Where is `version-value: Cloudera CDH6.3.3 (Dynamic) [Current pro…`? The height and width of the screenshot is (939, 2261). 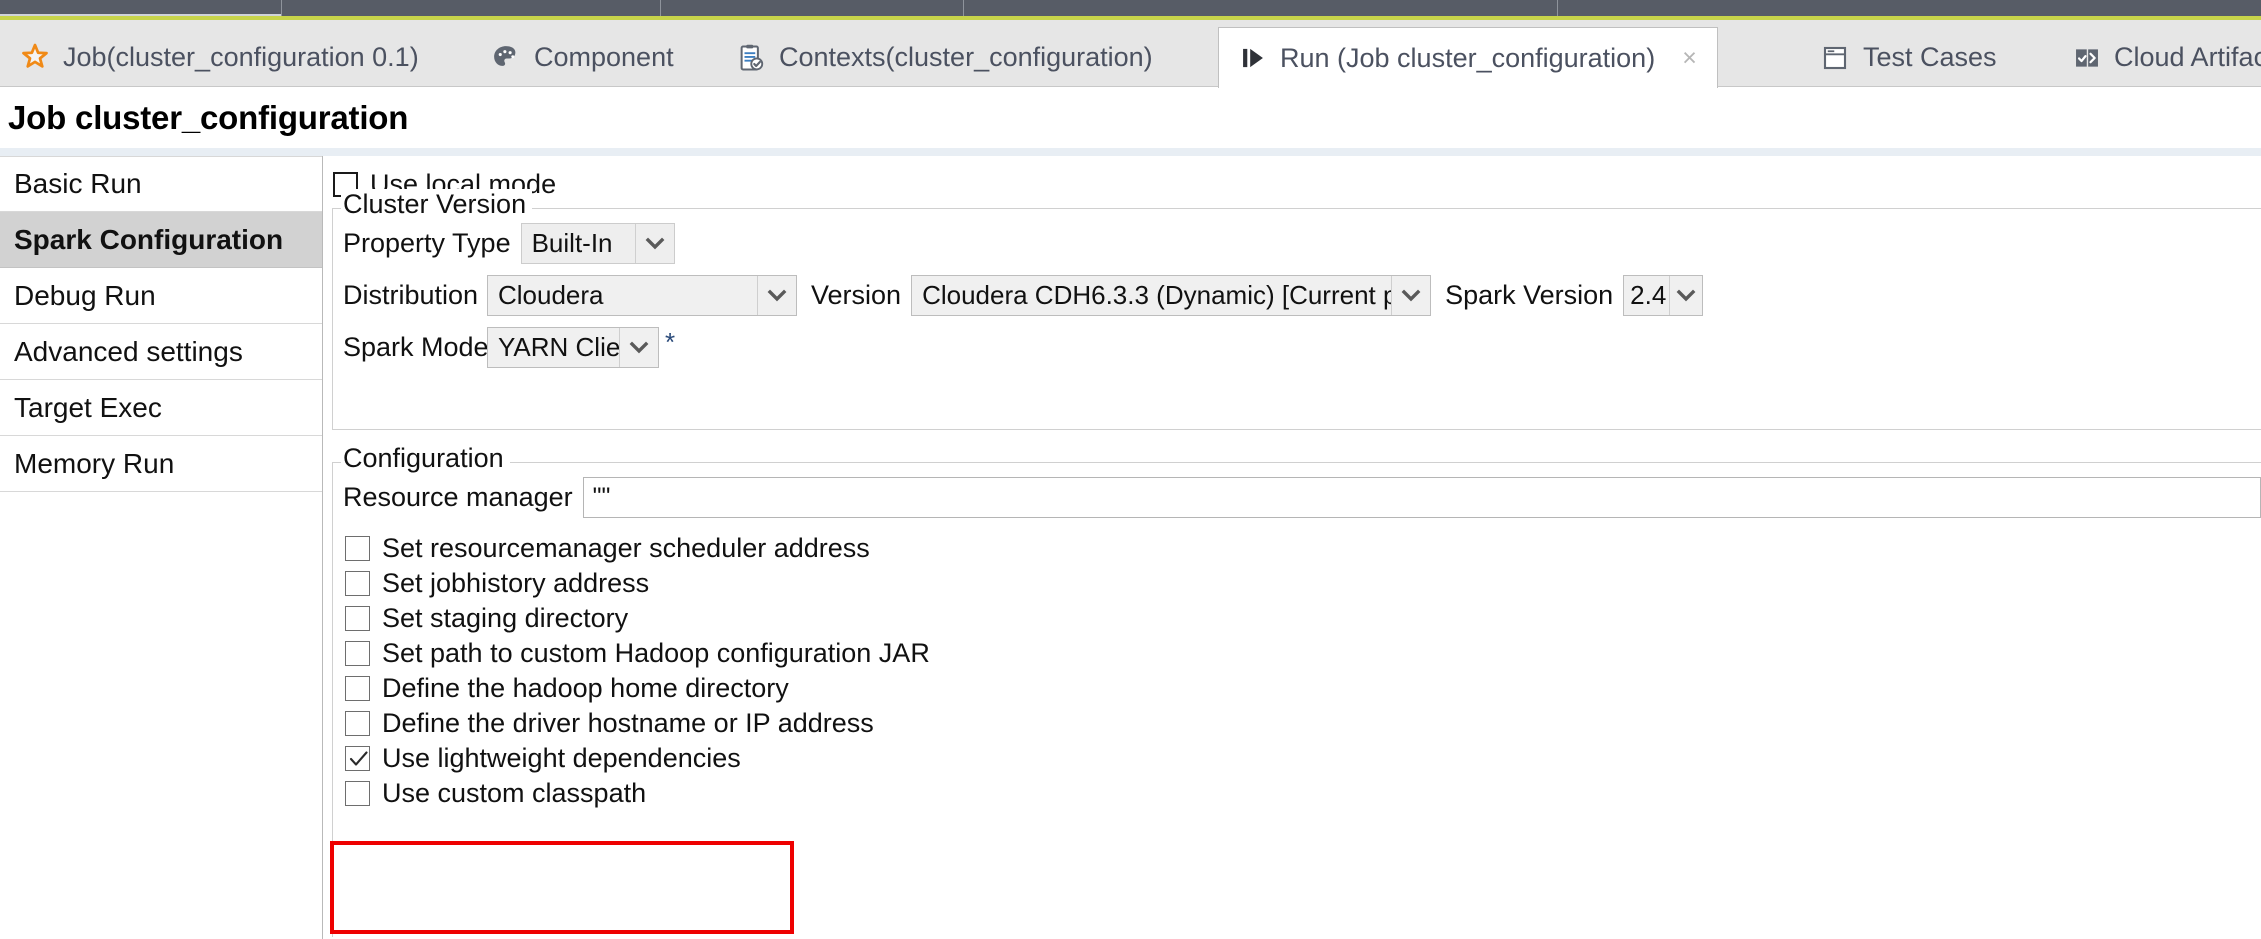
version-value: Cloudera CDH6.3.3 (Dynamic) [Current pro… is located at coordinates (1157, 295).